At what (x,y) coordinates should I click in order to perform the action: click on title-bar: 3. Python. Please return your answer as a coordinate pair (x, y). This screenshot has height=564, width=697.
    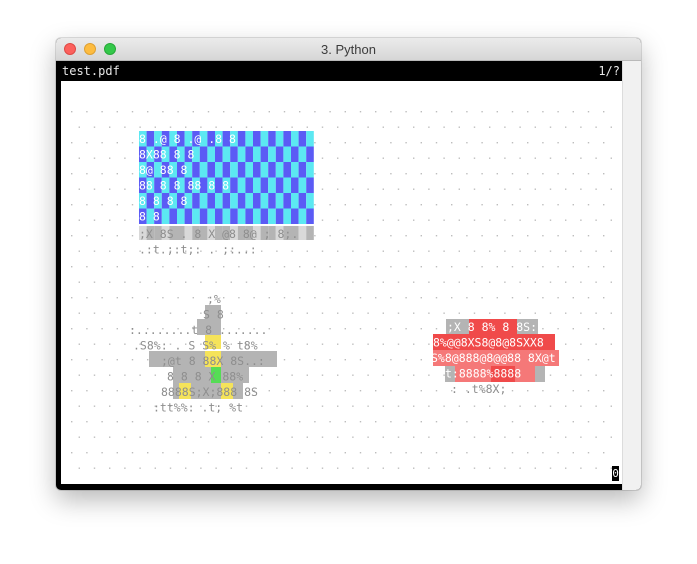
    Looking at the image, I should click on (348, 49).